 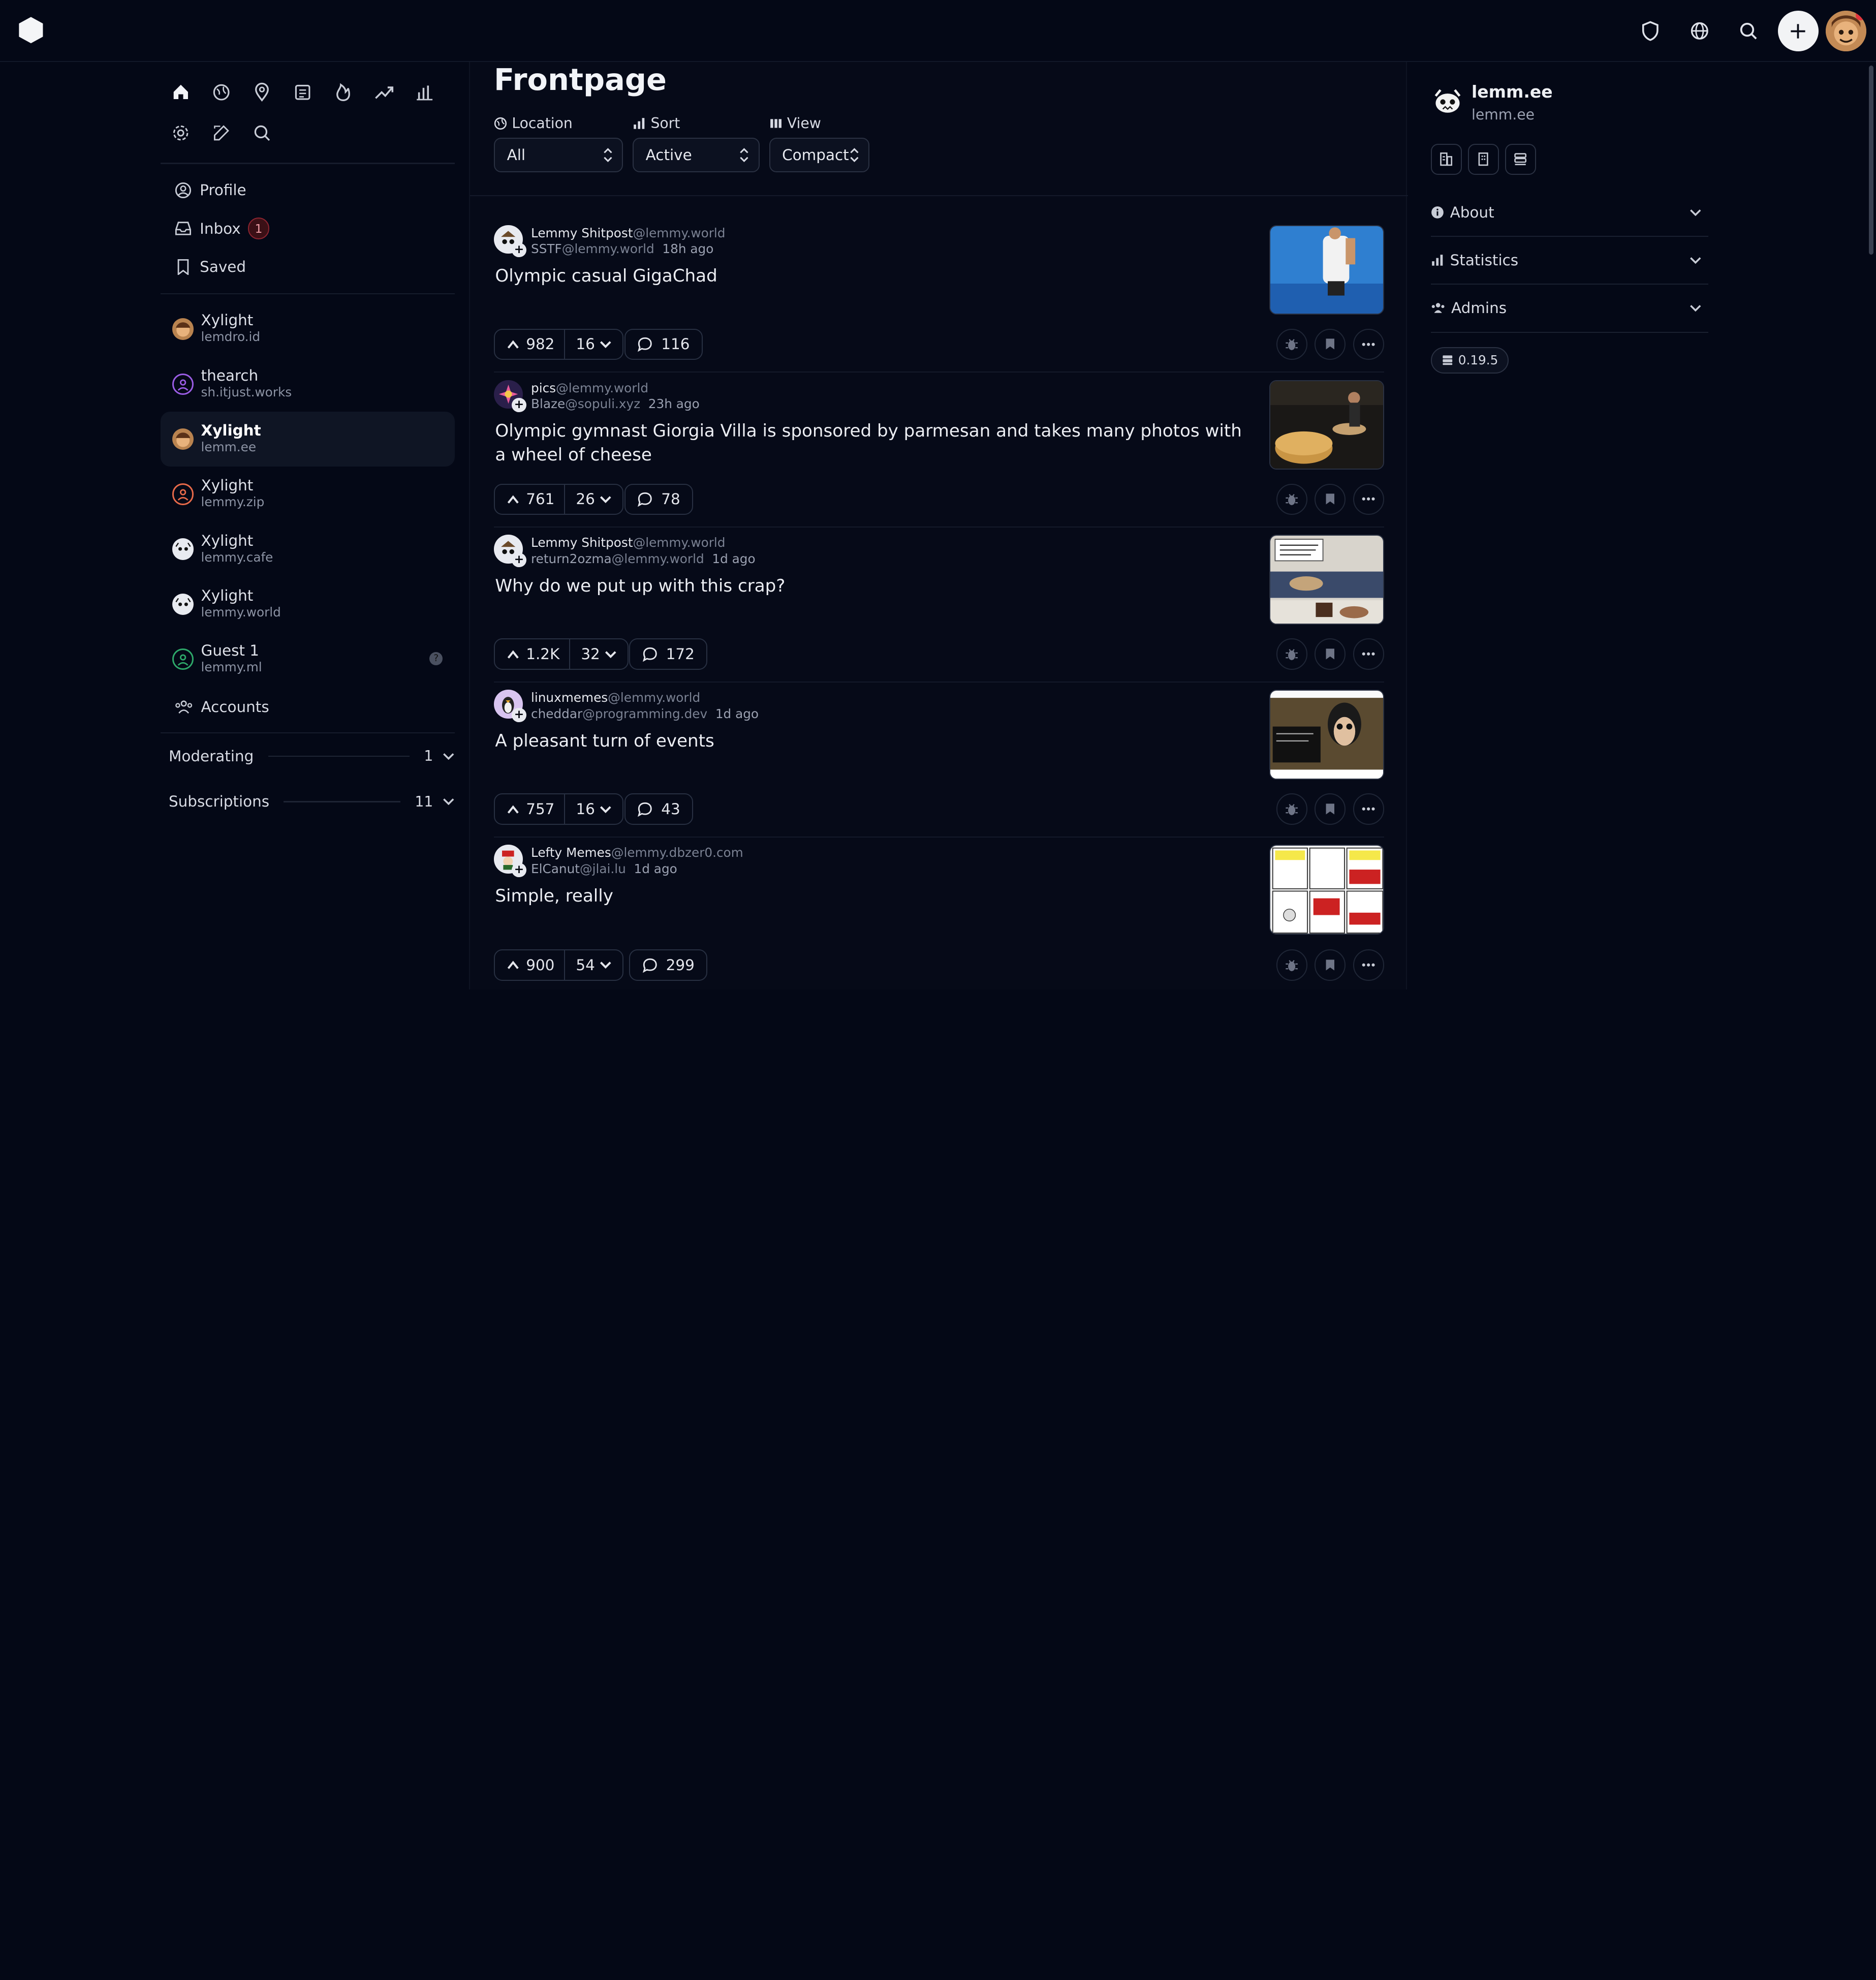 I want to click on help-icon: ?, so click(x=436, y=658).